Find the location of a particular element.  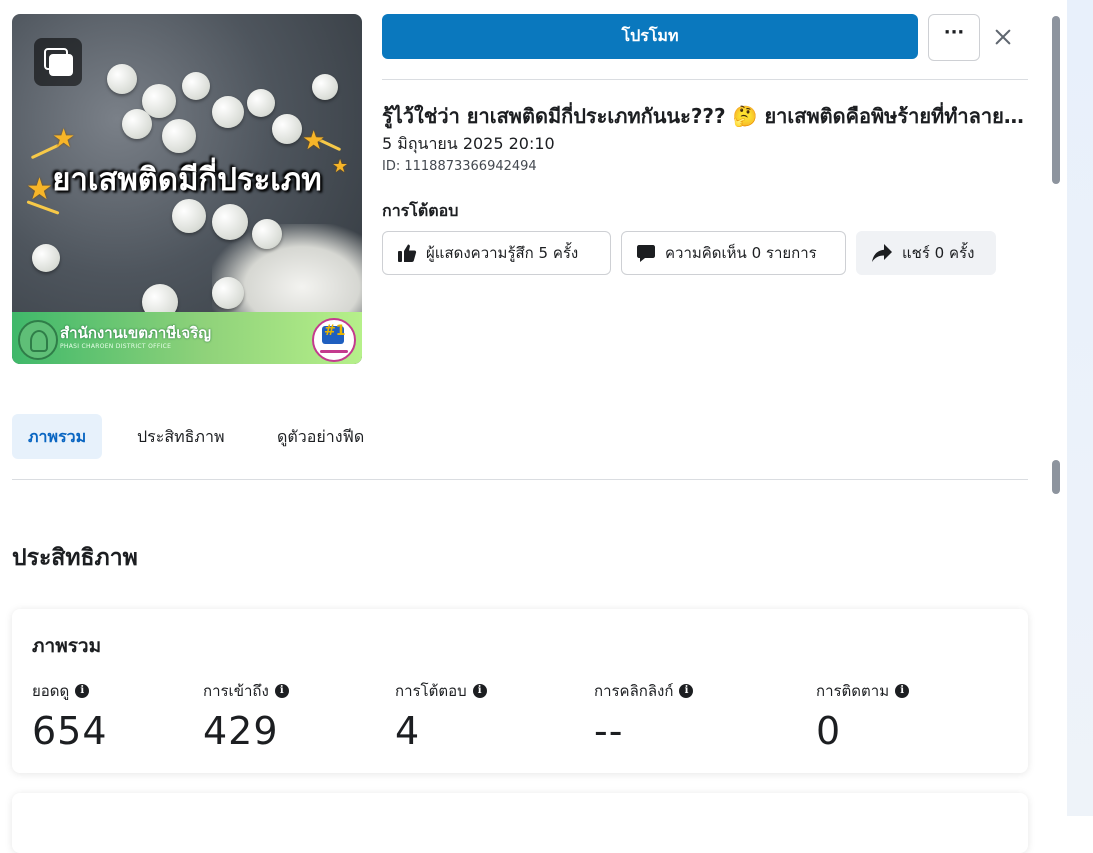

next-card is located at coordinates (520, 823).